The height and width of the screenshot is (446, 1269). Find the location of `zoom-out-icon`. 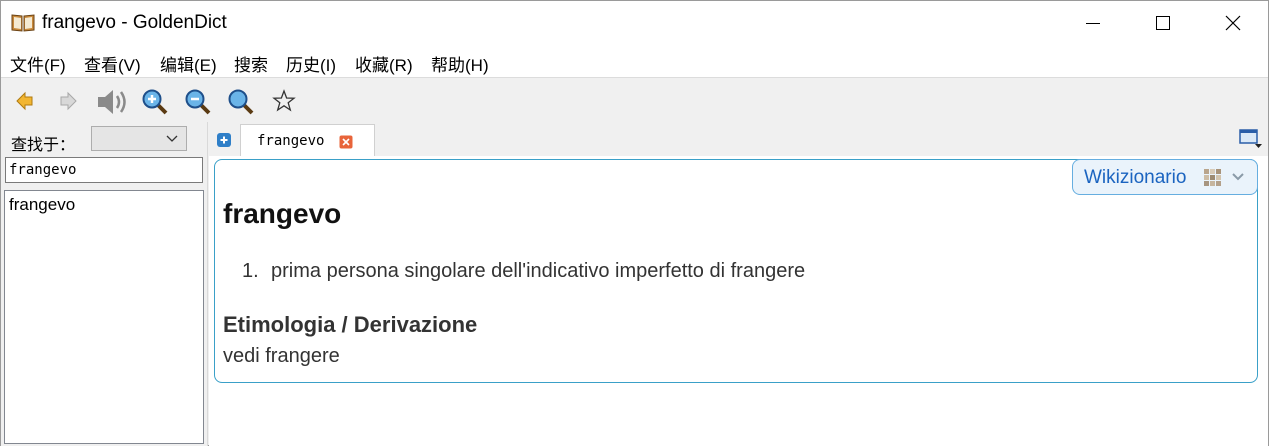

zoom-out-icon is located at coordinates (198, 102).